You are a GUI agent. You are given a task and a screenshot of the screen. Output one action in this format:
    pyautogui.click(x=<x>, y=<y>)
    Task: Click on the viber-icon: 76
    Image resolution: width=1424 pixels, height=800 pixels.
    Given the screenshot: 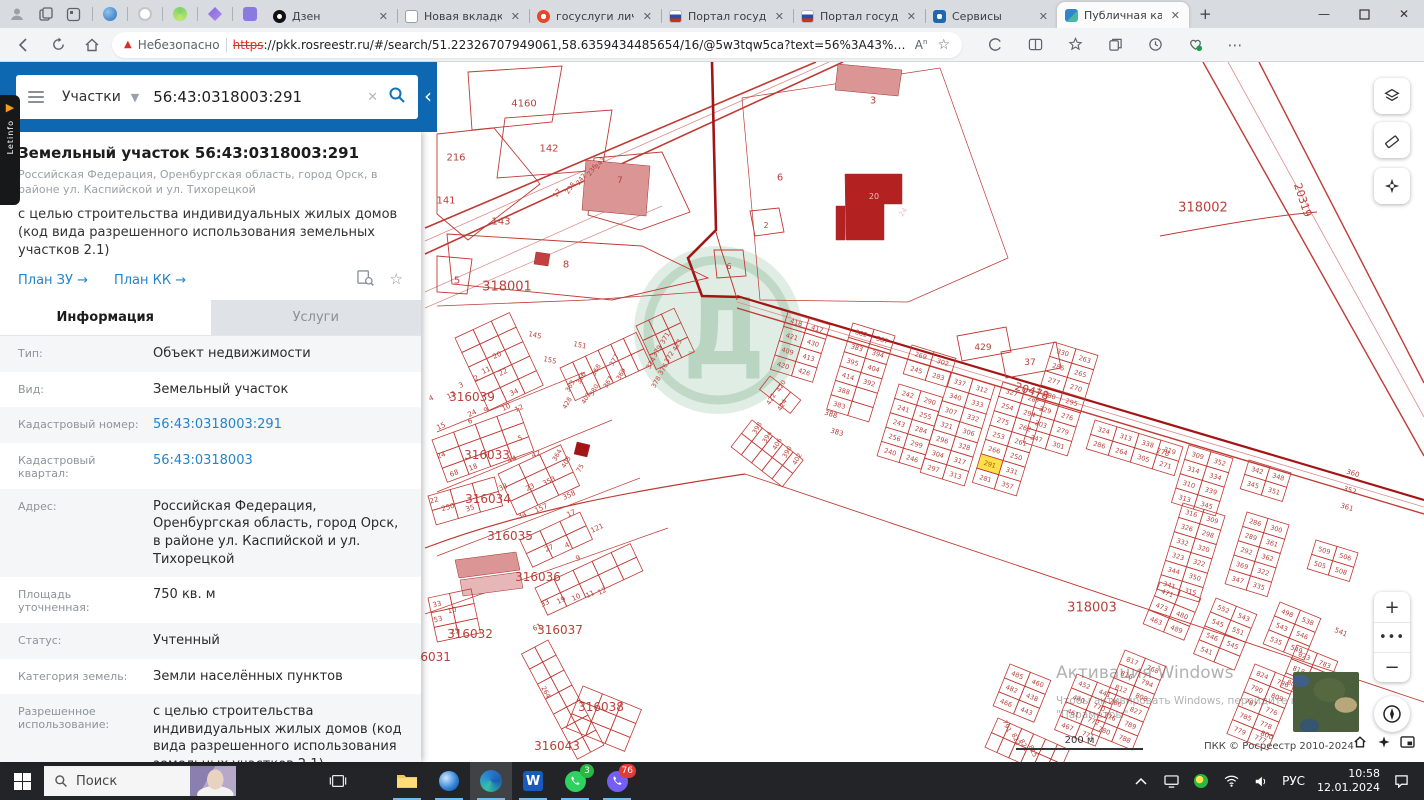 What is the action you would take?
    pyautogui.click(x=617, y=781)
    